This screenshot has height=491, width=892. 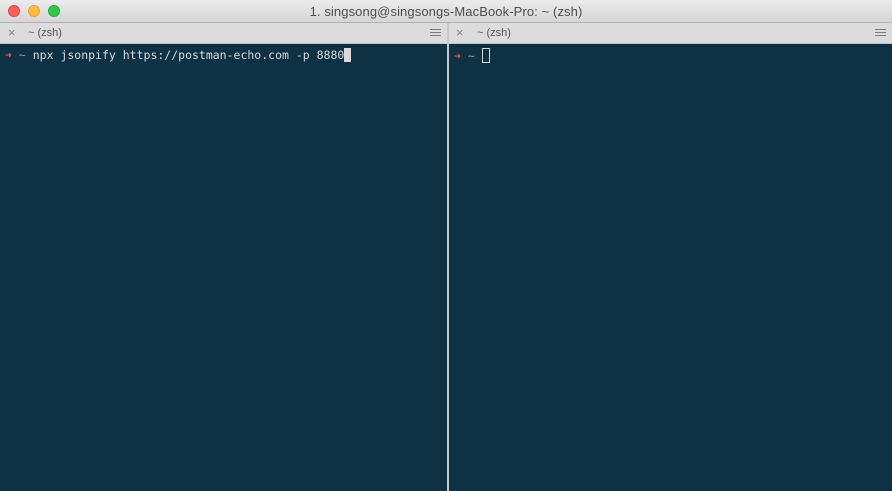 I want to click on pane-header-right: × ~ (zsh), so click(x=670, y=33).